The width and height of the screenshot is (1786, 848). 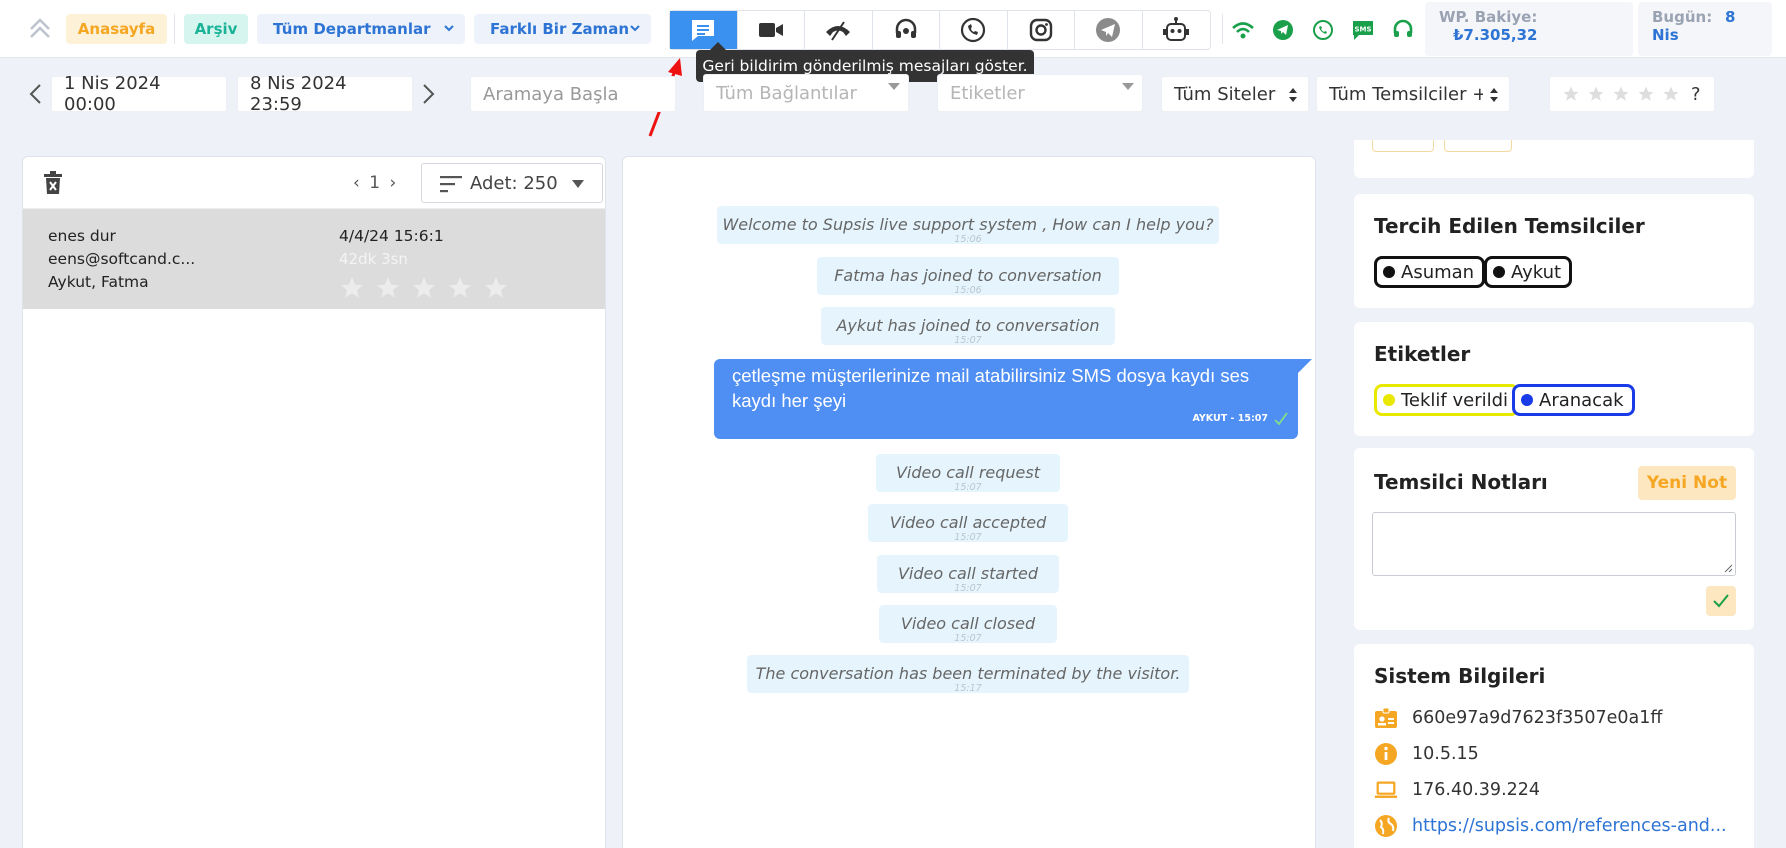 I want to click on home-button: Anasayfa, so click(x=116, y=29).